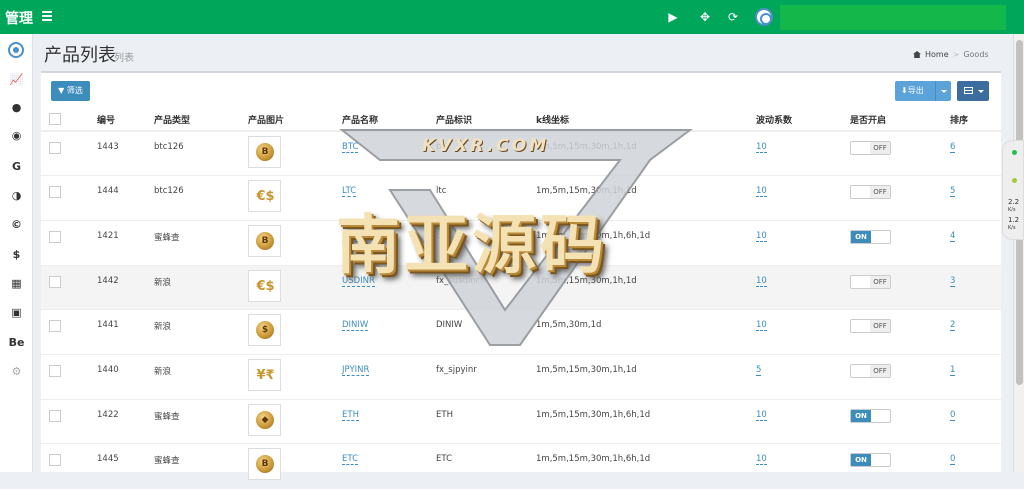  I want to click on column-header: 产品标识, so click(486, 120).